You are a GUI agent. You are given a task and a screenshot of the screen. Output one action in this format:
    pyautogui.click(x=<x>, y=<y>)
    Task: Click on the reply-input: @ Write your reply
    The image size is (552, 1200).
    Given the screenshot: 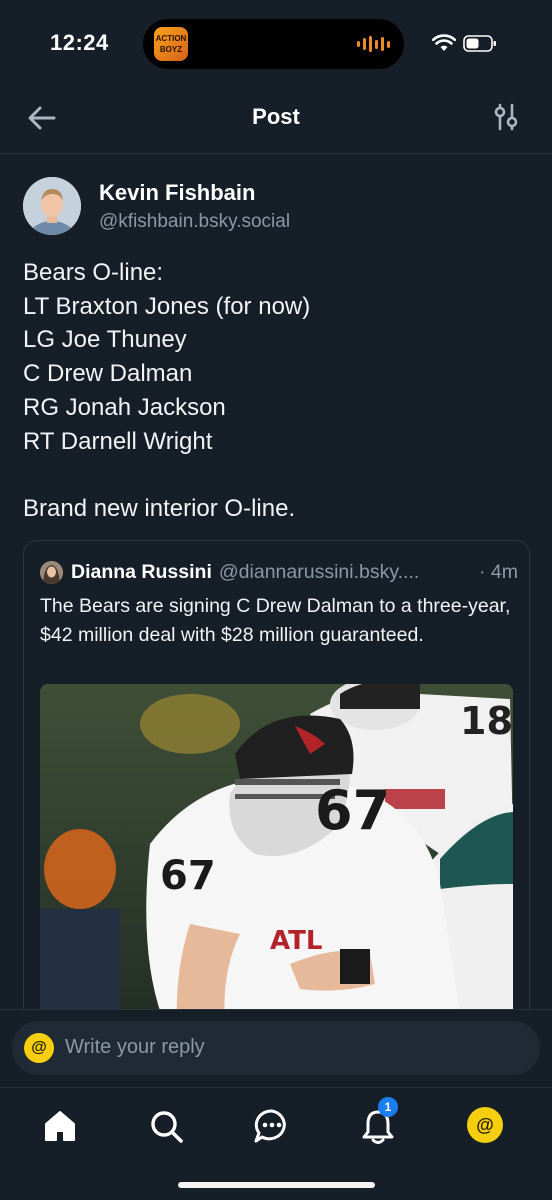 What is the action you would take?
    pyautogui.click(x=276, y=1048)
    